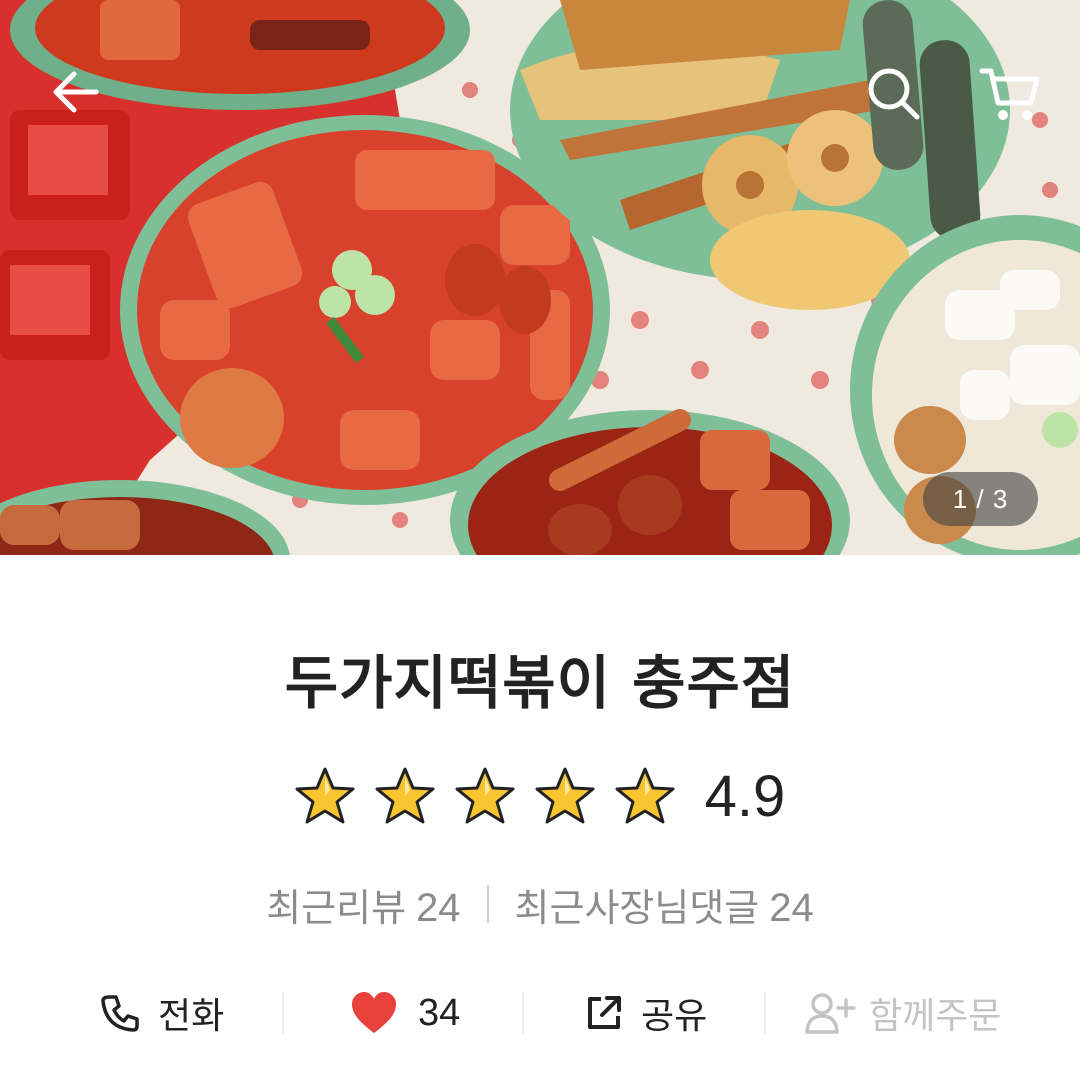 Image resolution: width=1080 pixels, height=1080 pixels. What do you see at coordinates (540, 683) in the screenshot?
I see `store-name: 두가지떡볶이 충주점` at bounding box center [540, 683].